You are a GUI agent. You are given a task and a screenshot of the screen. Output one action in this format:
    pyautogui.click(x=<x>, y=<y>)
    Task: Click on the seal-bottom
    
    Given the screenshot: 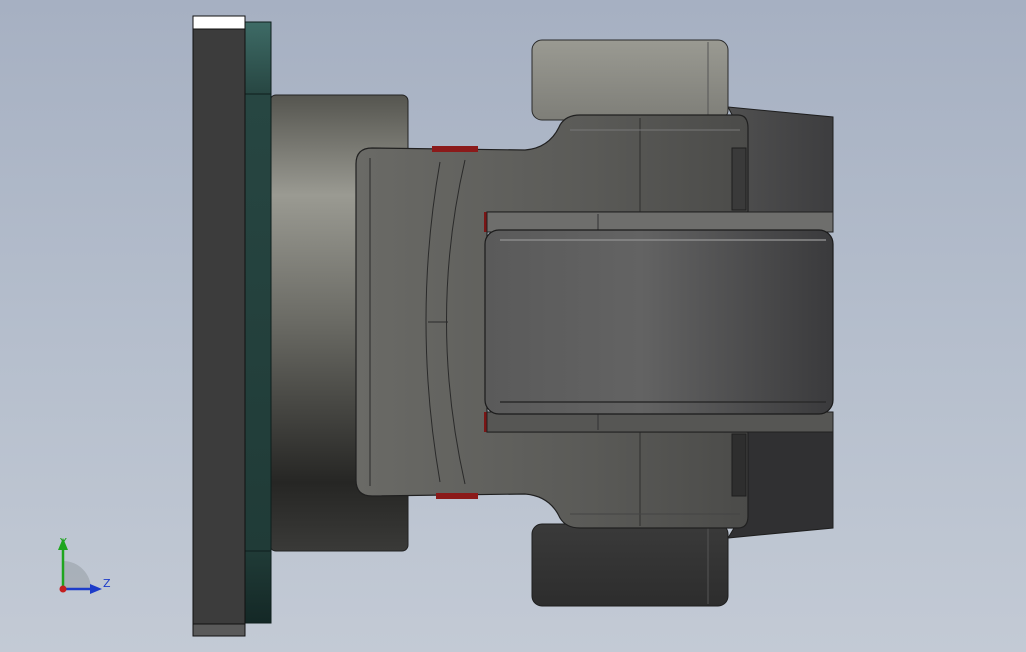 What is the action you would take?
    pyautogui.click(x=457, y=496)
    